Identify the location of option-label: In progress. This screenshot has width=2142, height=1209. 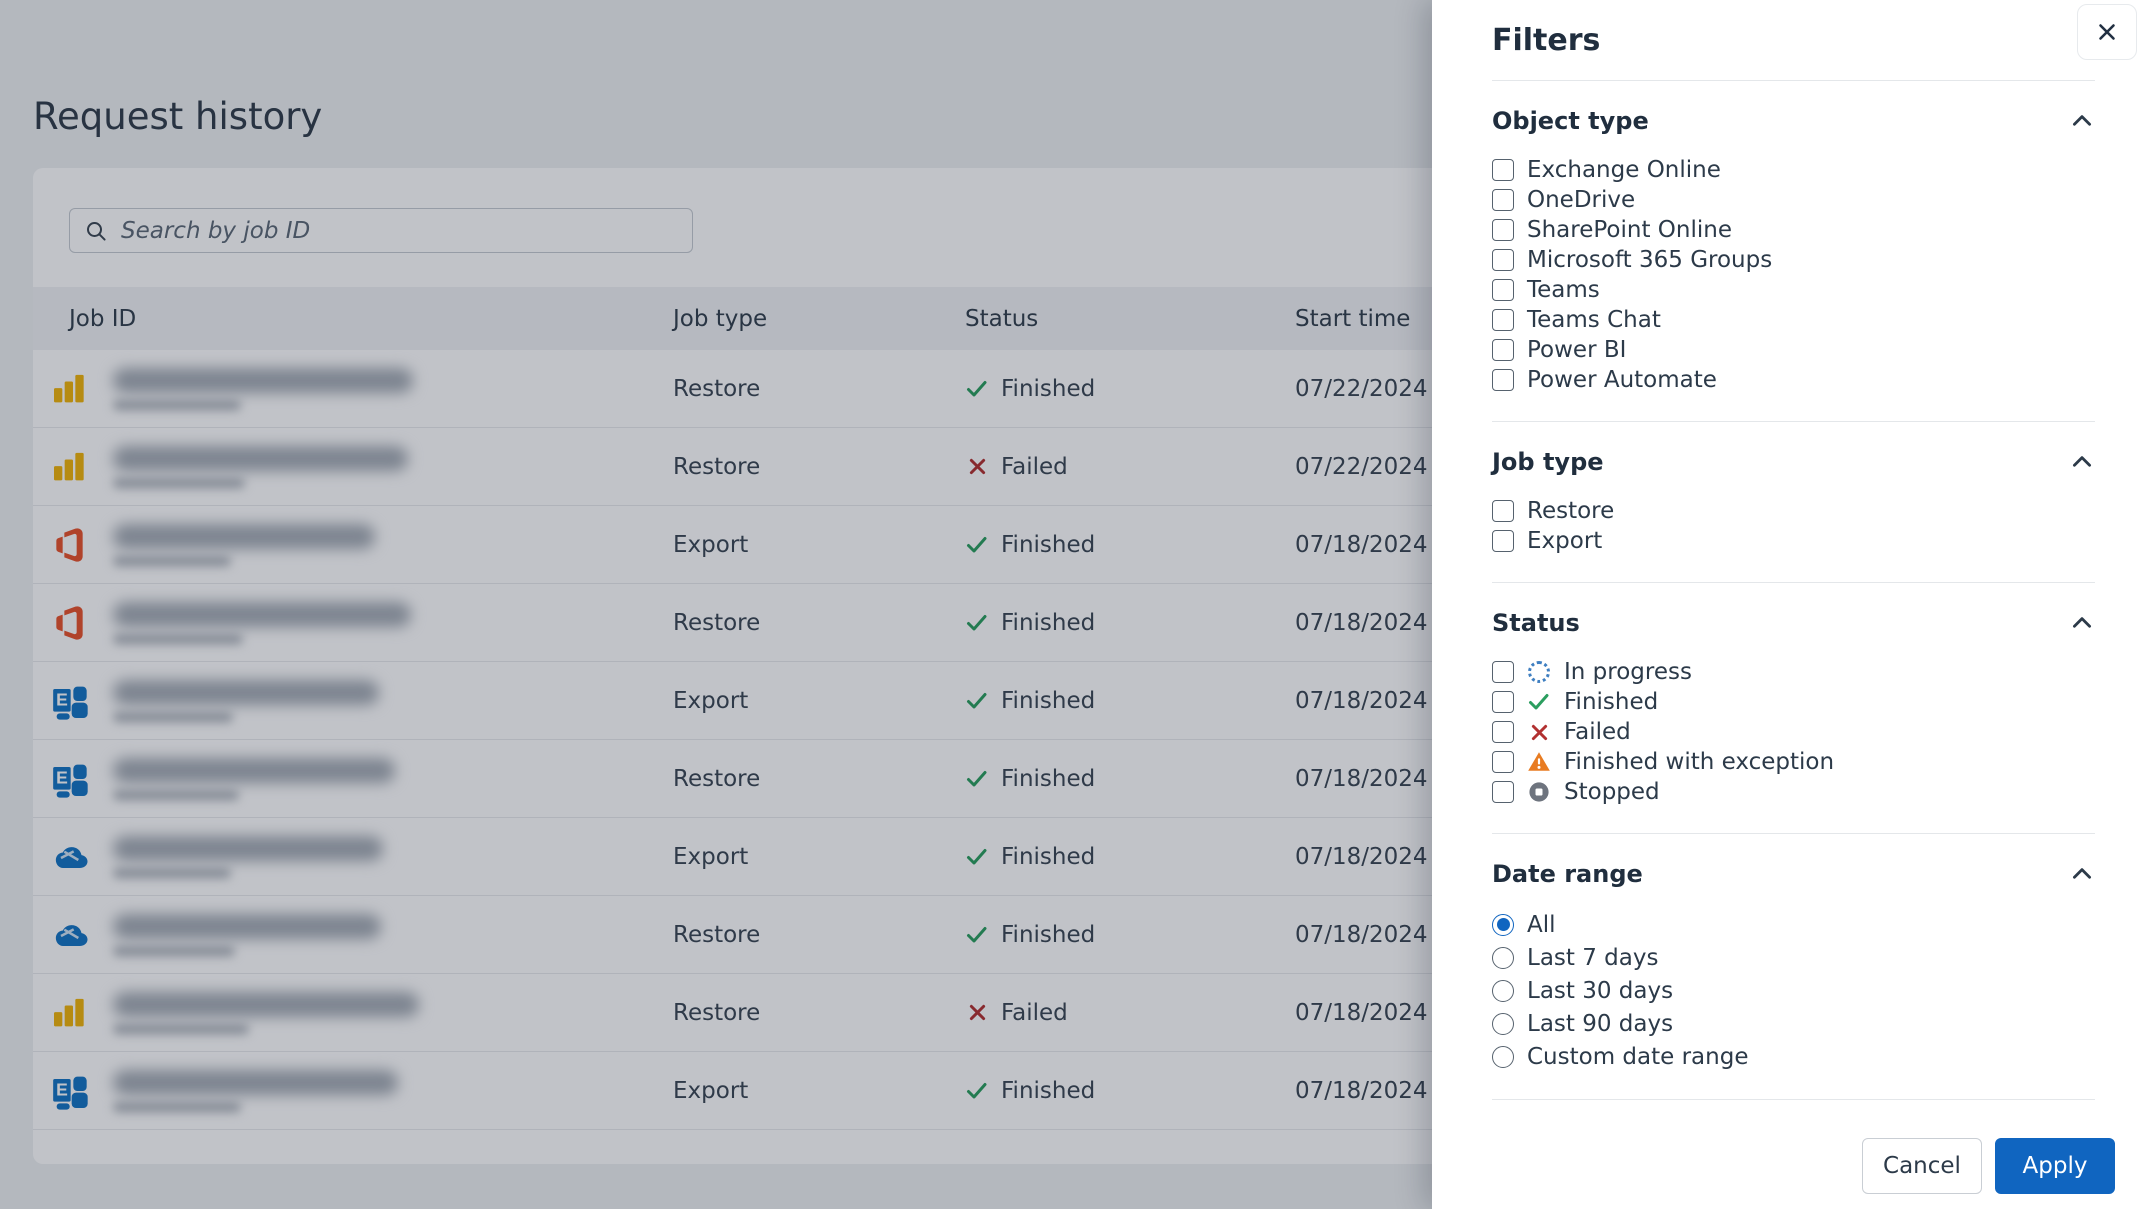
(1628, 672).